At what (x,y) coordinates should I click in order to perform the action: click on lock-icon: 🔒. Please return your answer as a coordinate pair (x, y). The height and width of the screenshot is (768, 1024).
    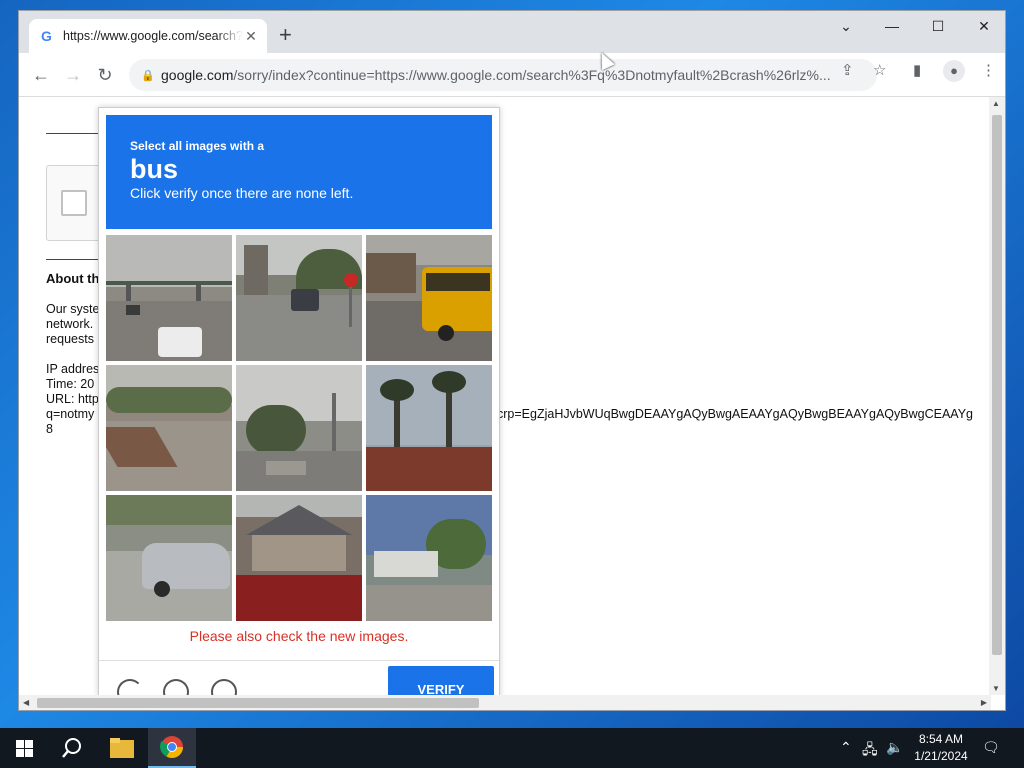
    Looking at the image, I should click on (151, 75).